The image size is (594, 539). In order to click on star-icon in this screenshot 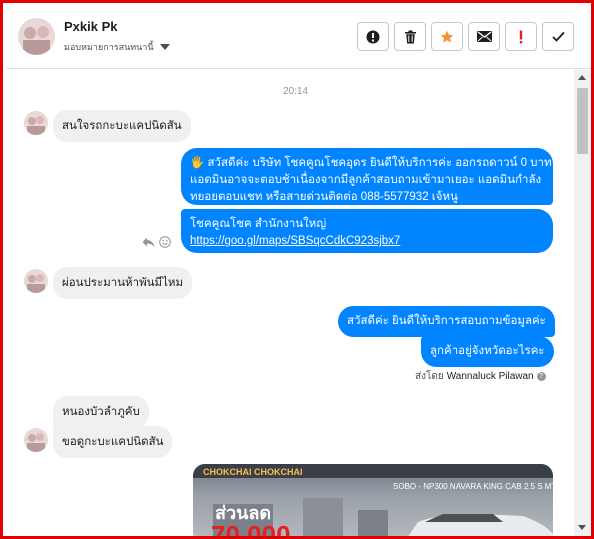, I will do `click(447, 36)`.